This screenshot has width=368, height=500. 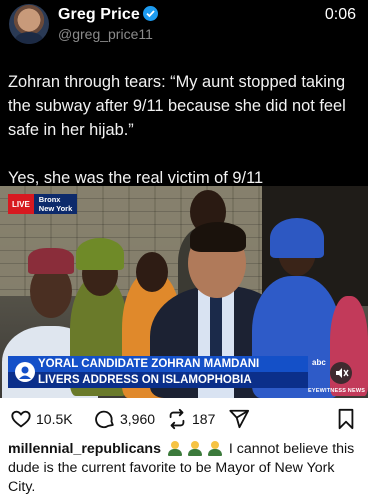 I want to click on repost-button: 187, so click(x=190, y=419).